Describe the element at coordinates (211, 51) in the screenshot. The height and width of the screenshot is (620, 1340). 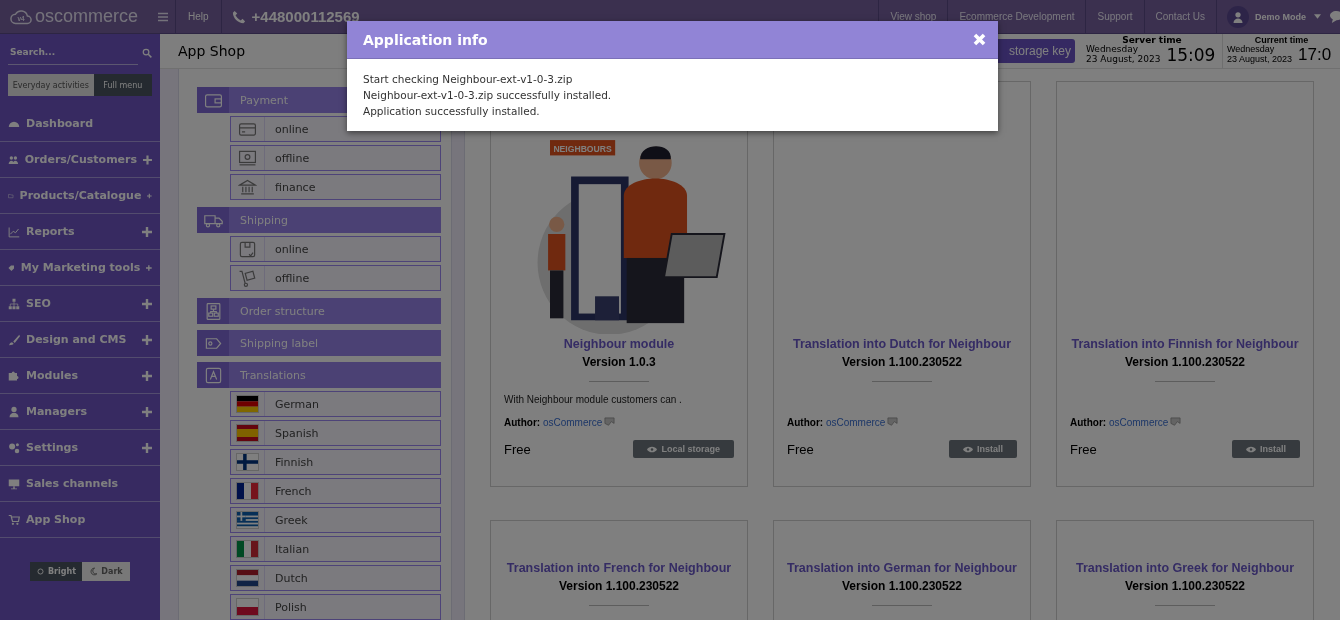
I see `page-title: App Shop` at that location.